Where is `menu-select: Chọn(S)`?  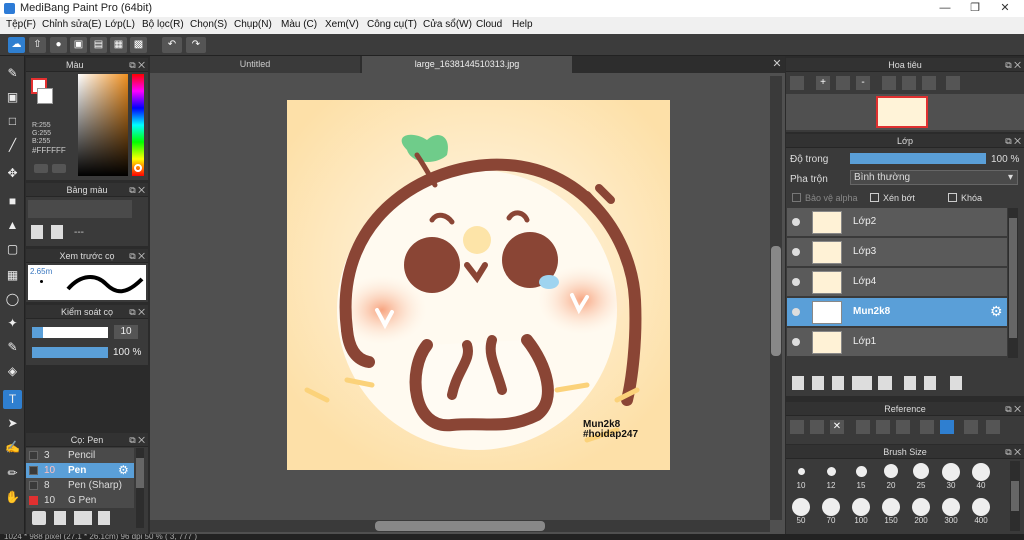 menu-select: Chọn(S) is located at coordinates (208, 24).